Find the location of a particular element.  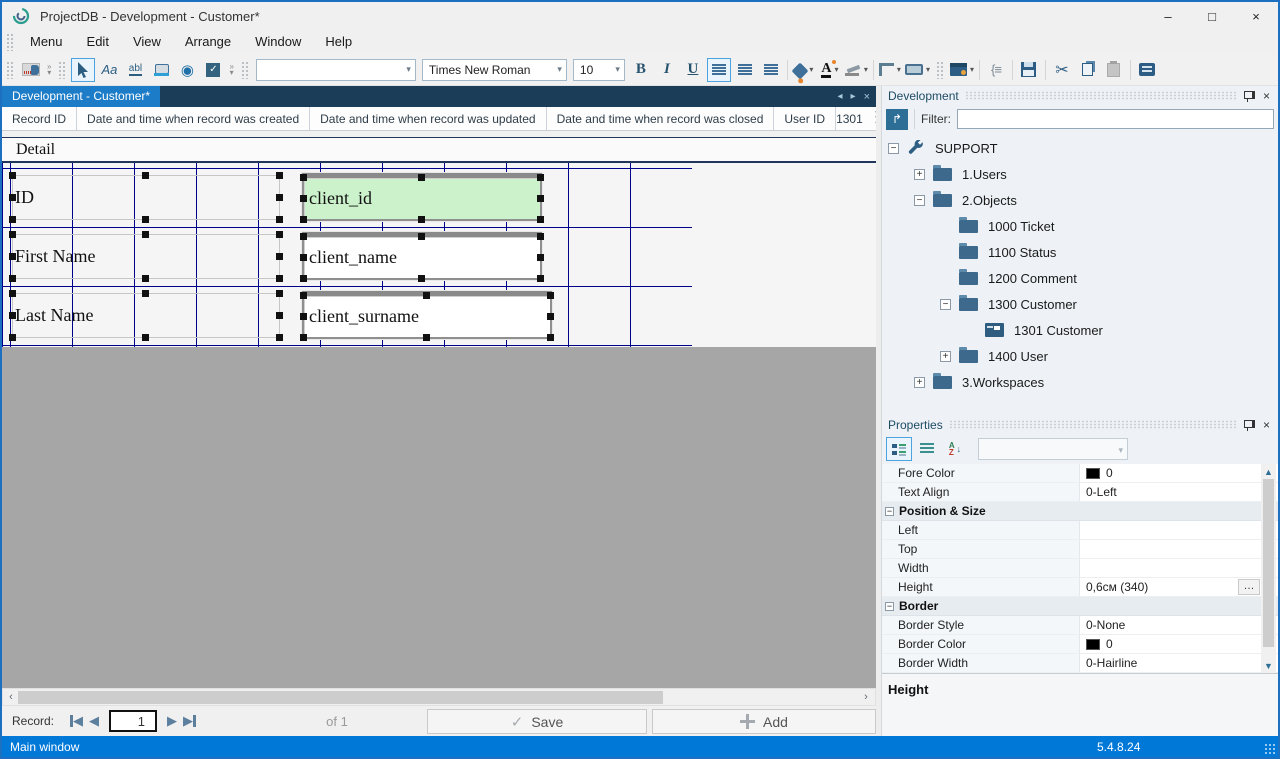

tab-scroll-left-icon: ◂ is located at coordinates (840, 96).